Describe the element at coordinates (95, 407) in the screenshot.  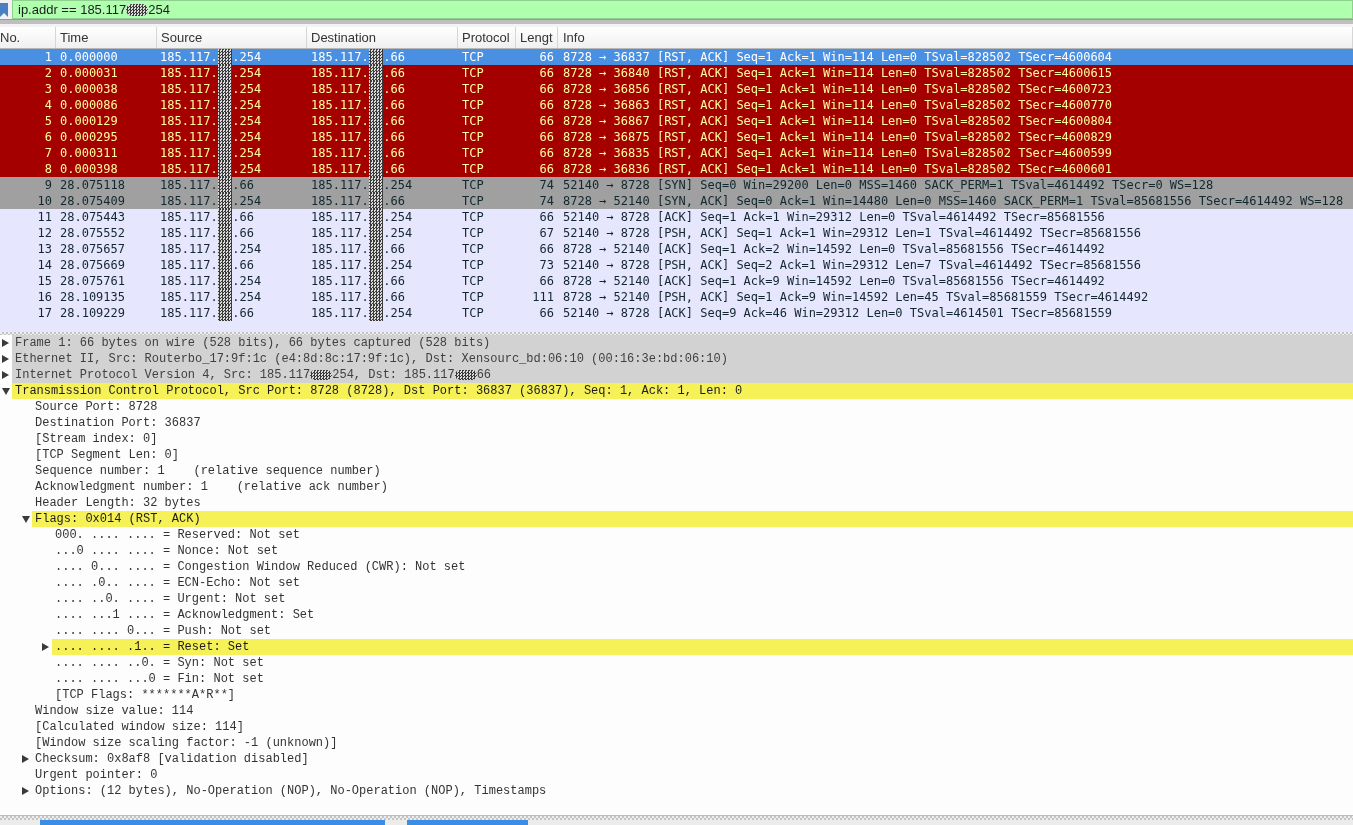
I see `tree-item: Source Port: 8728` at that location.